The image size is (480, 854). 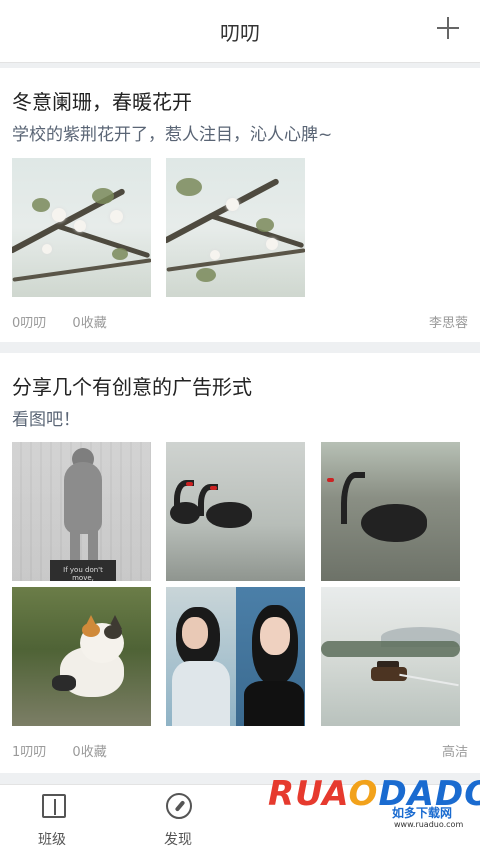 What do you see at coordinates (240, 750) in the screenshot?
I see `post-footer: 1叨叨 0收藏 高洁` at bounding box center [240, 750].